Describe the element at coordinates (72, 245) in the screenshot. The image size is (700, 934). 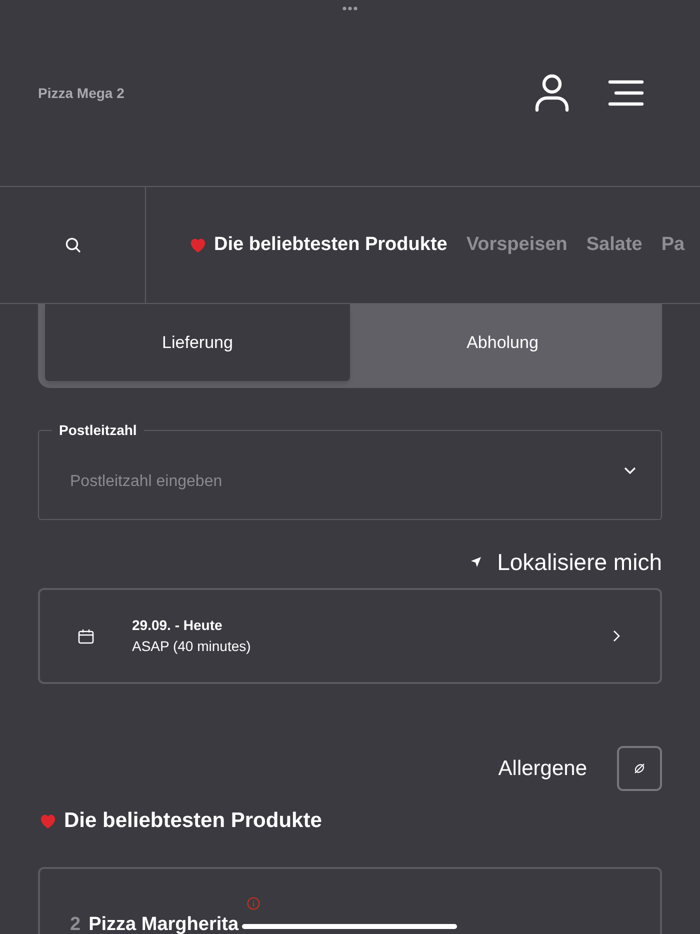
I see `search-icon` at that location.